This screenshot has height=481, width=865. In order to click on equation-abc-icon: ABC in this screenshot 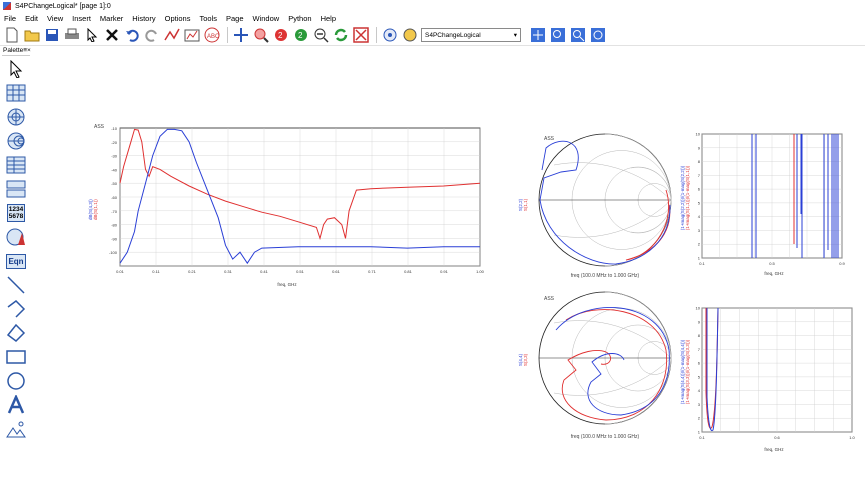, I will do `click(212, 35)`.